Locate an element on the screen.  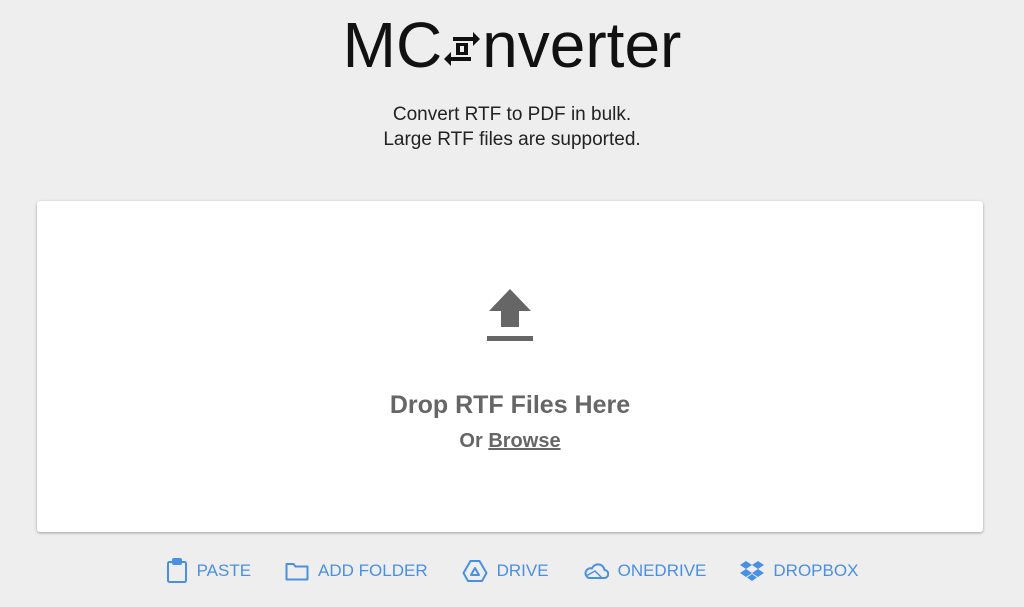
add-folder-label: ADD FOLDER is located at coordinates (373, 570).